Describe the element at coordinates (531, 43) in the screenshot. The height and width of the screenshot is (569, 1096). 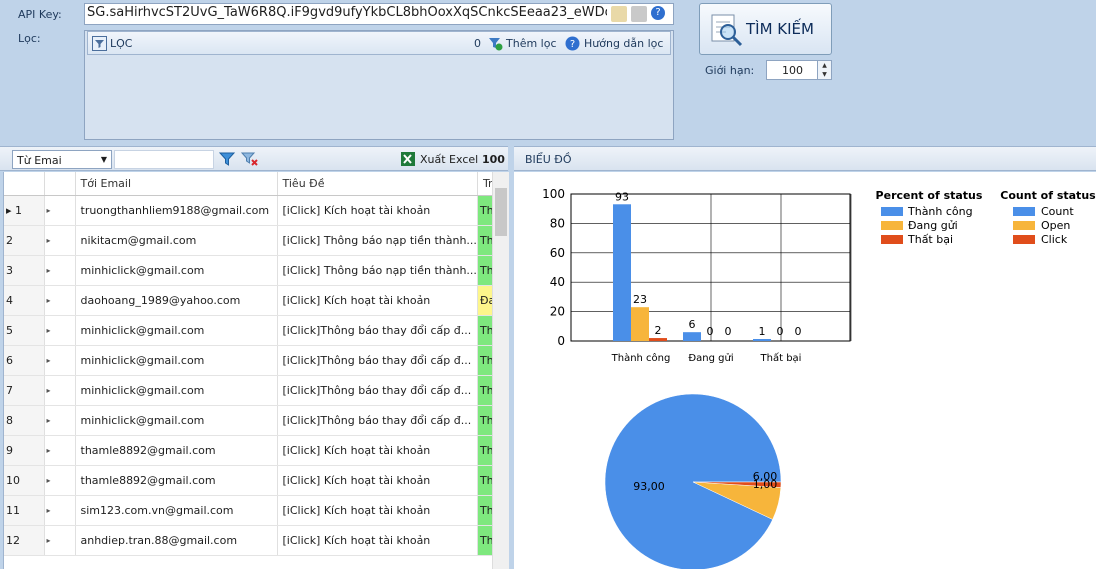
I see `add-filter-button: Thêm lọc` at that location.